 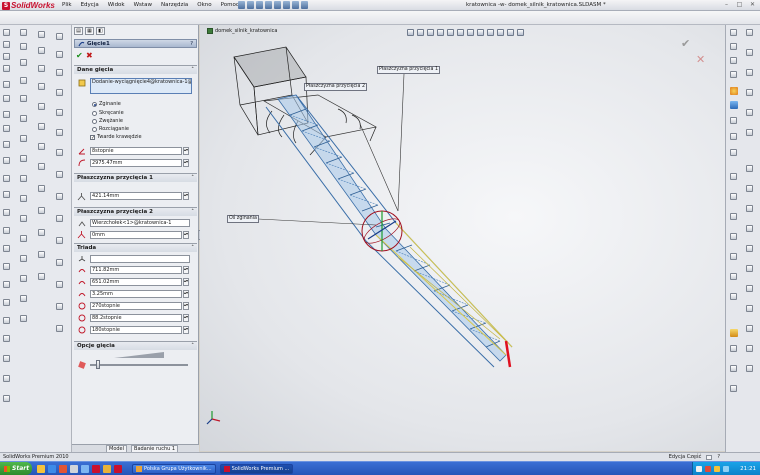 I want to click on triad-z-spinner: ▴▾, so click(x=186, y=293).